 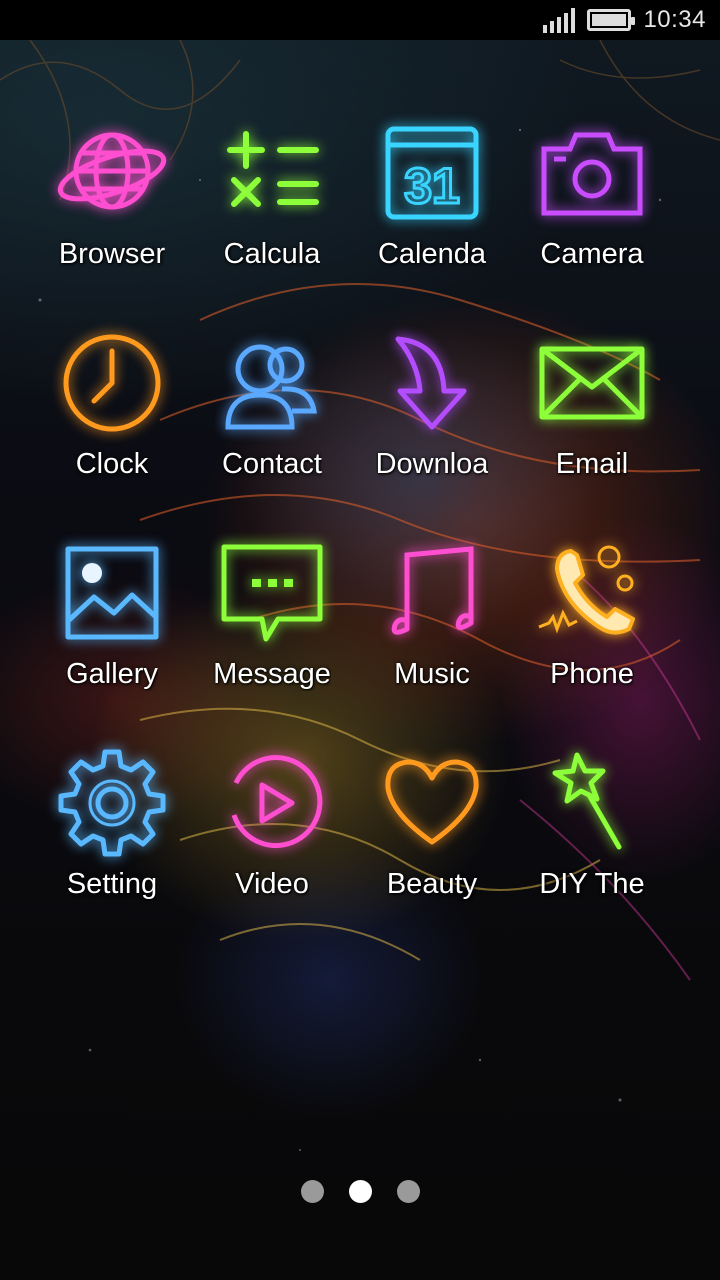 What do you see at coordinates (112, 884) in the screenshot?
I see `app-label: Setting` at bounding box center [112, 884].